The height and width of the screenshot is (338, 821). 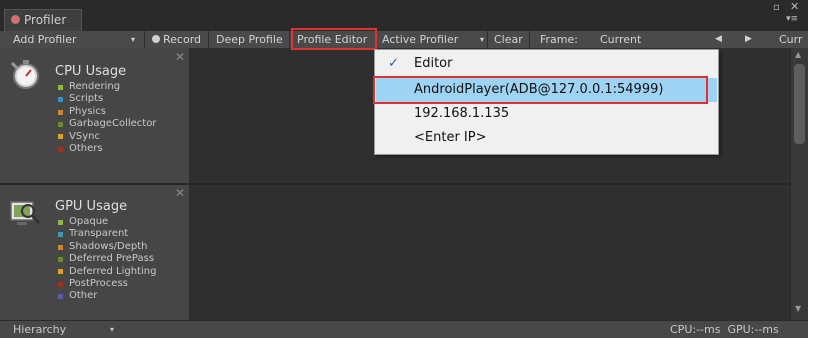 I want to click on maximize-icon: ▫, so click(x=776, y=7).